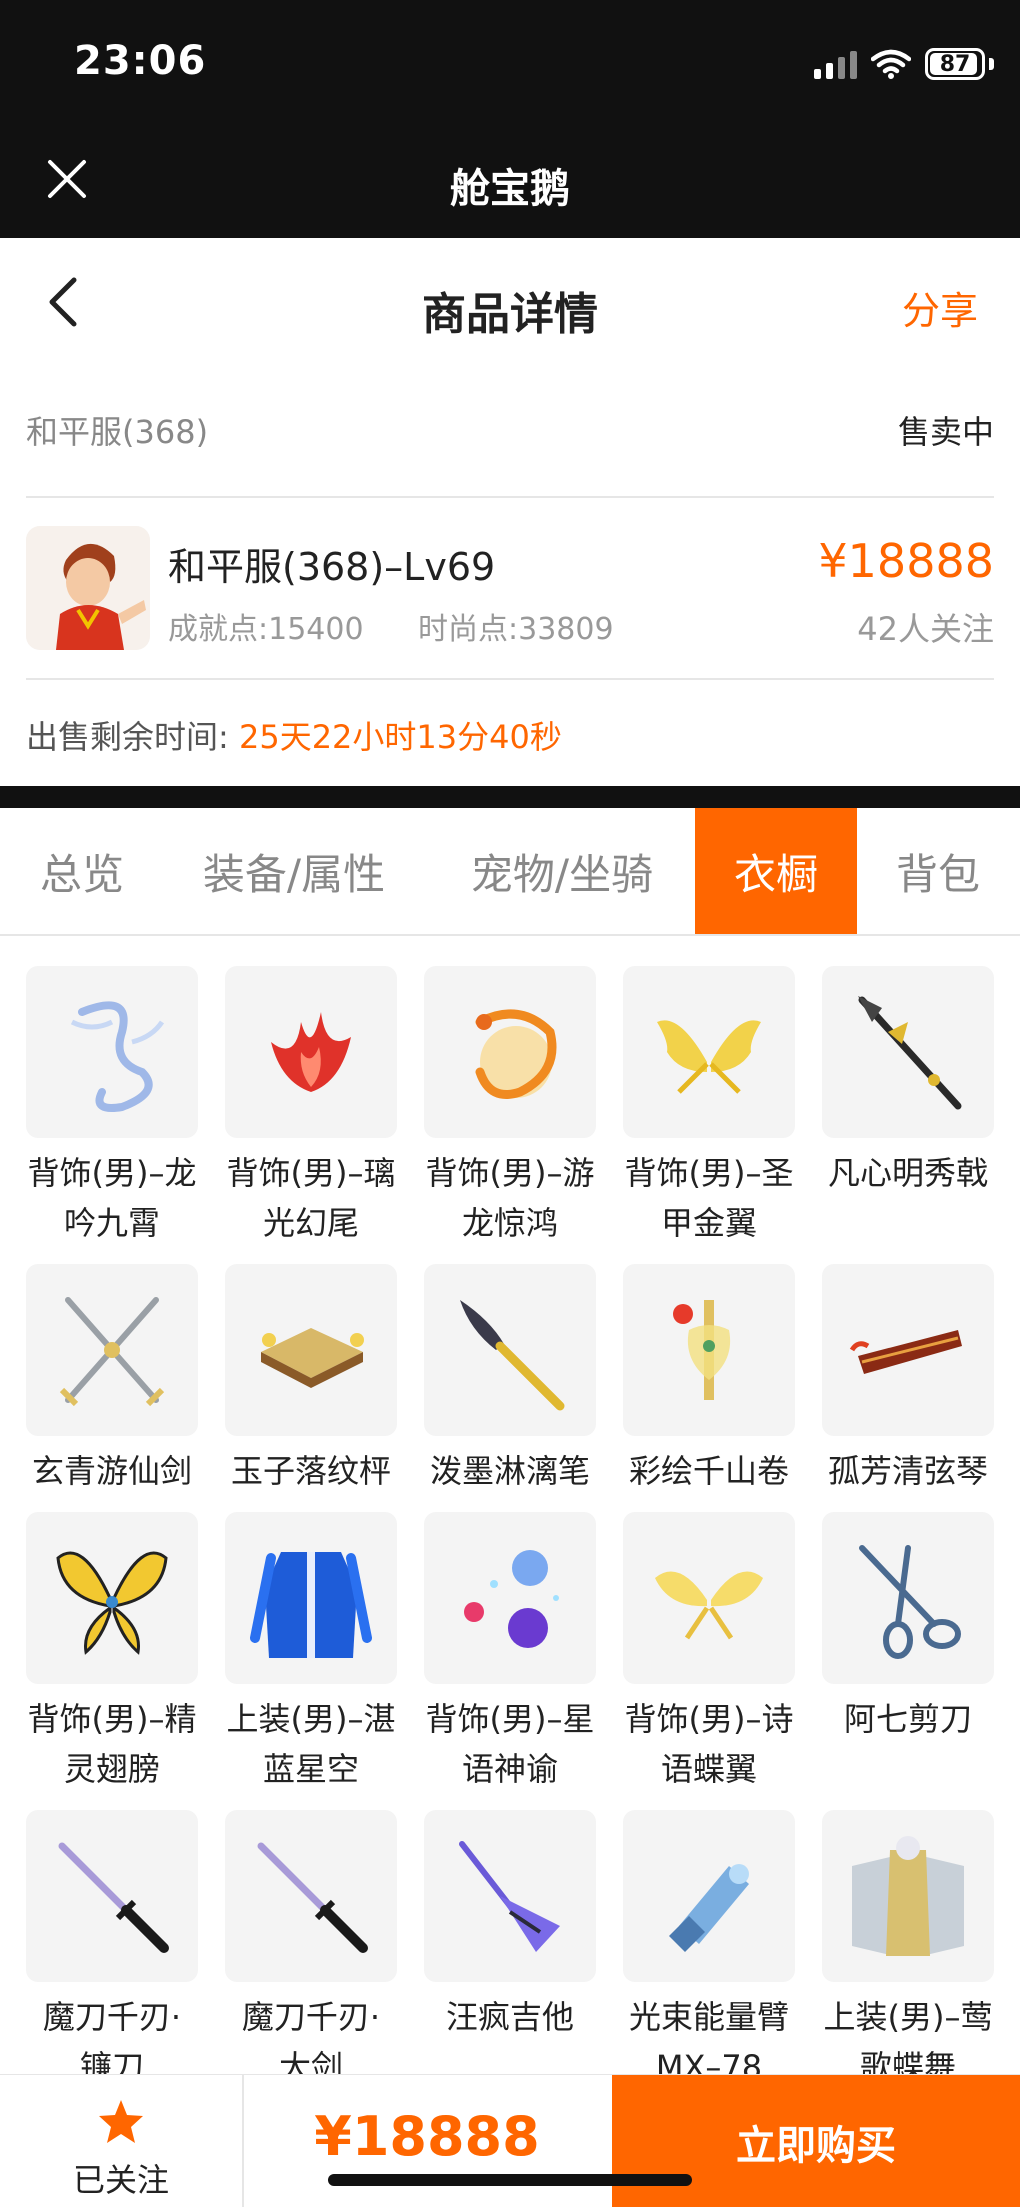 This screenshot has height=2207, width=1020. What do you see at coordinates (112, 1896) in the screenshot?
I see `katana-icon` at bounding box center [112, 1896].